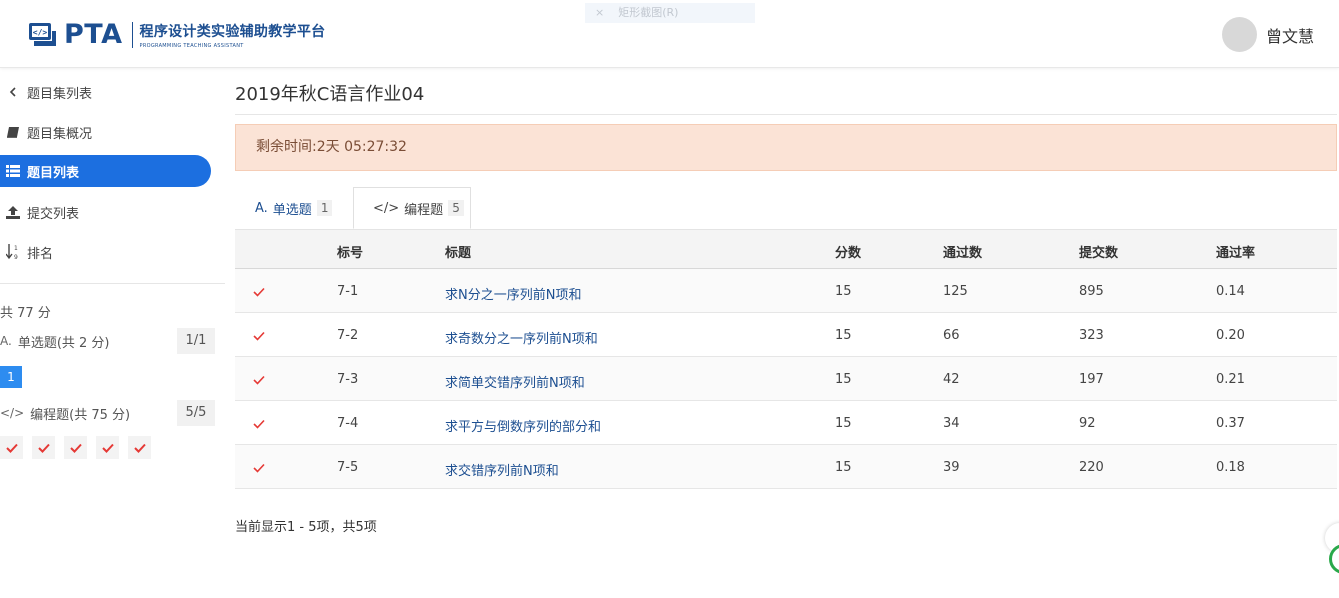 Image resolution: width=1339 pixels, height=598 pixels. What do you see at coordinates (515, 381) in the screenshot?
I see `problem-link: 求简单交错序列前N项和` at bounding box center [515, 381].